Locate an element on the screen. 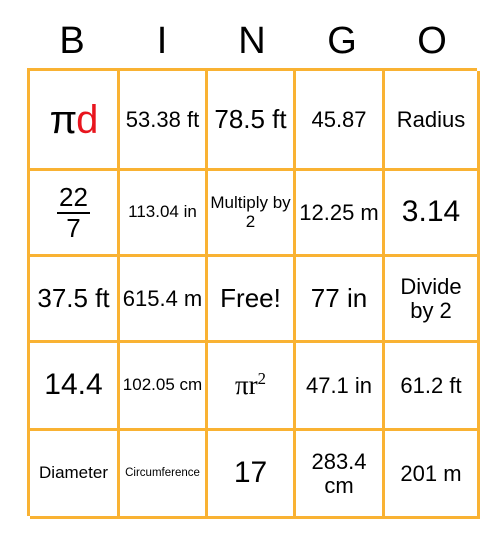 The height and width of the screenshot is (544, 501). bingo-cell: 201 m is located at coordinates (432, 475).